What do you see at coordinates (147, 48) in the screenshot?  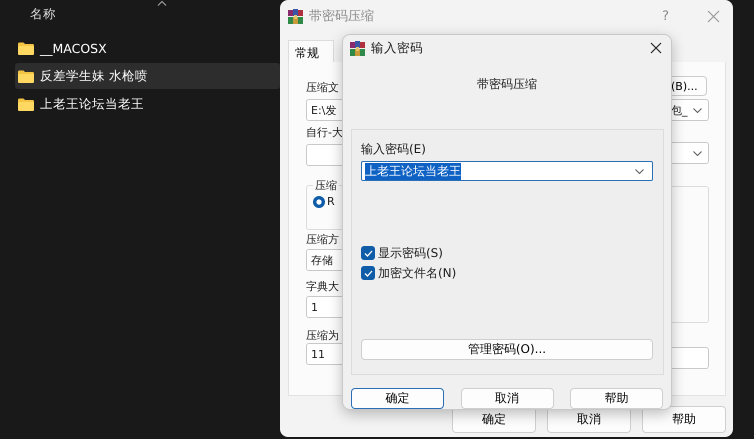 I see `folder-item: __MACOSX` at bounding box center [147, 48].